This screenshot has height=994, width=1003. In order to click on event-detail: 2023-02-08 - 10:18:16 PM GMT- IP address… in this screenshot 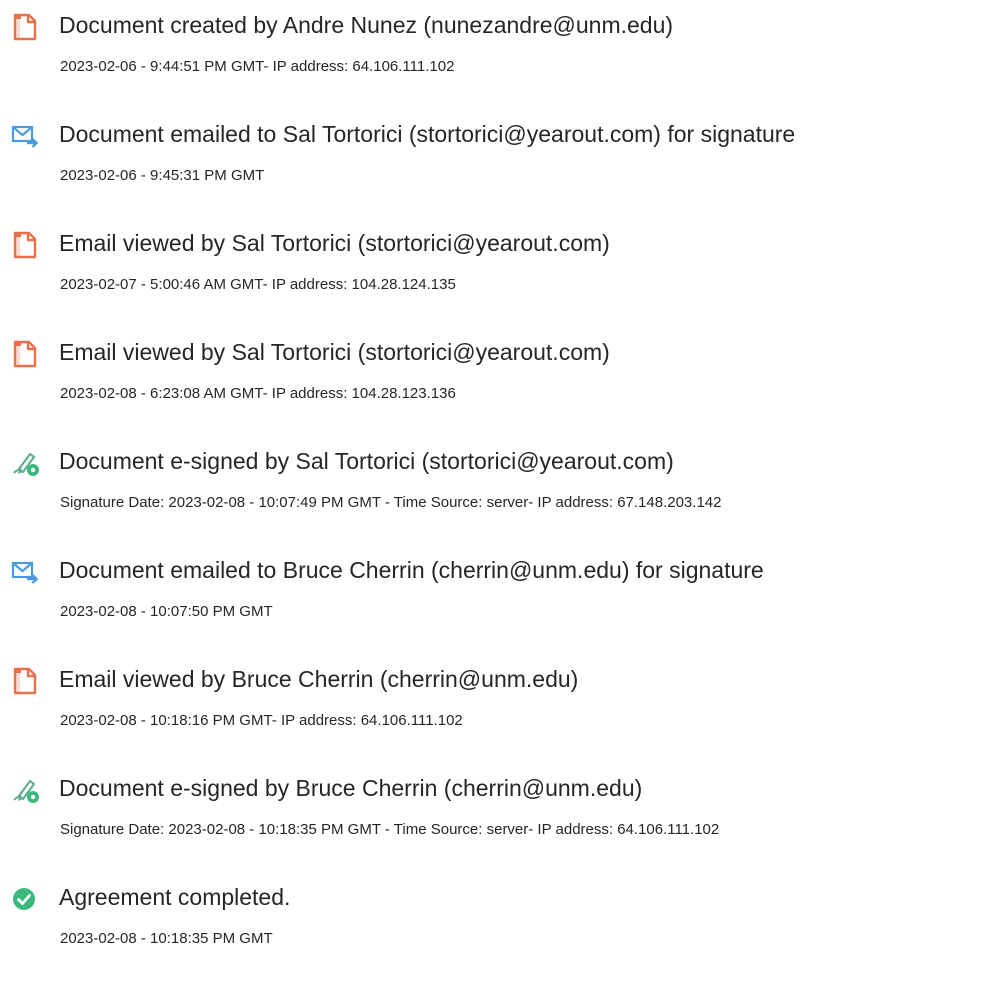, I will do `click(261, 720)`.